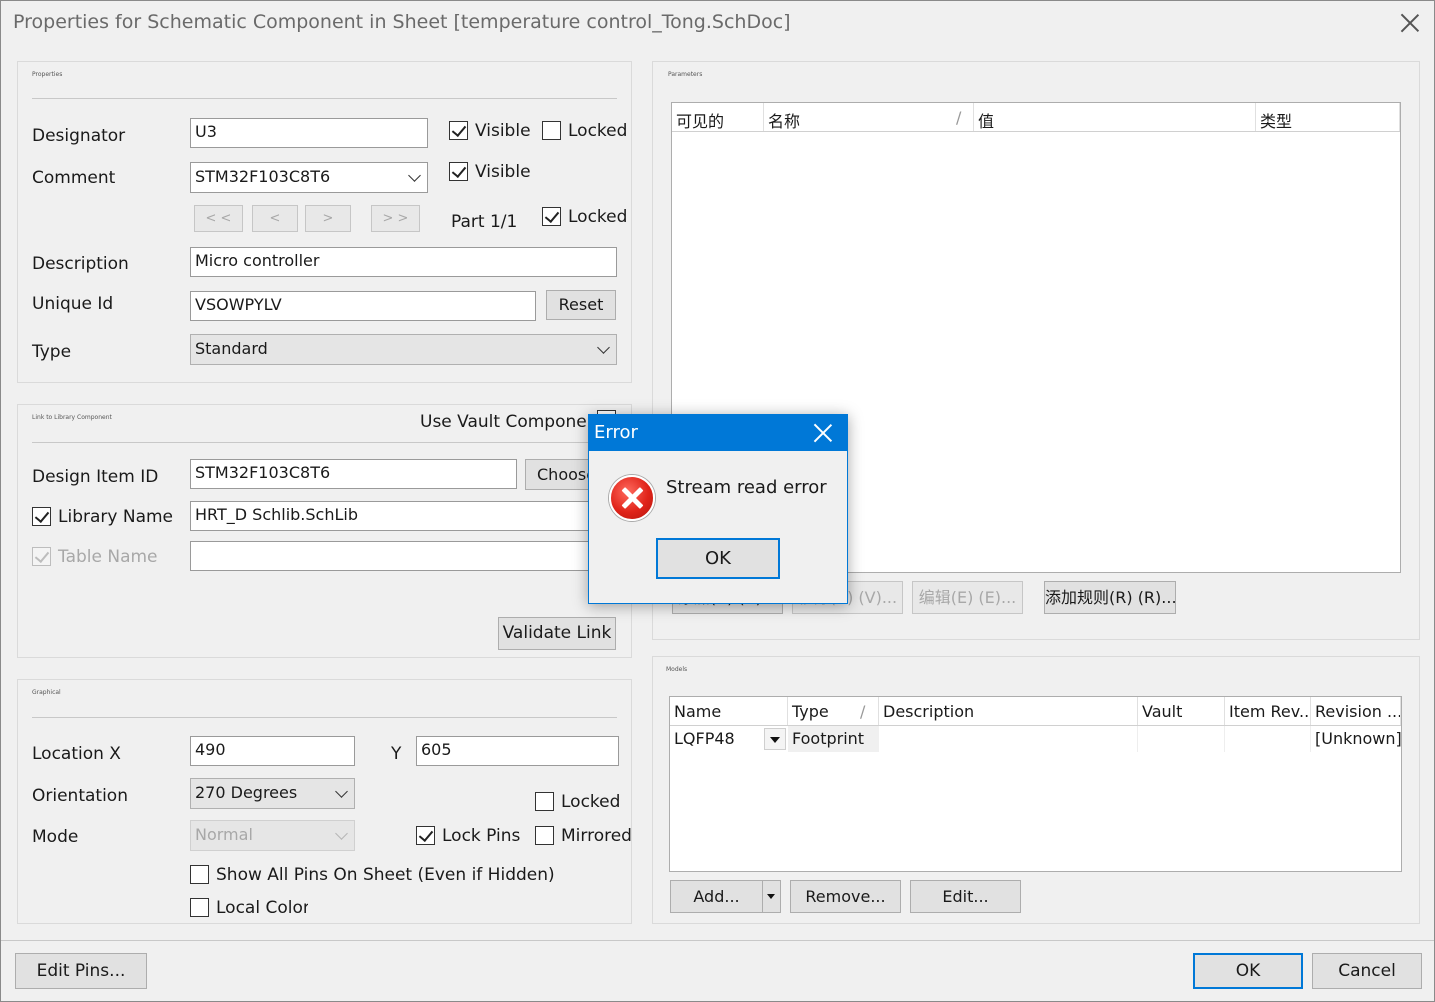  Describe the element at coordinates (616, 432) in the screenshot. I see `error-dialog-title: Error` at that location.